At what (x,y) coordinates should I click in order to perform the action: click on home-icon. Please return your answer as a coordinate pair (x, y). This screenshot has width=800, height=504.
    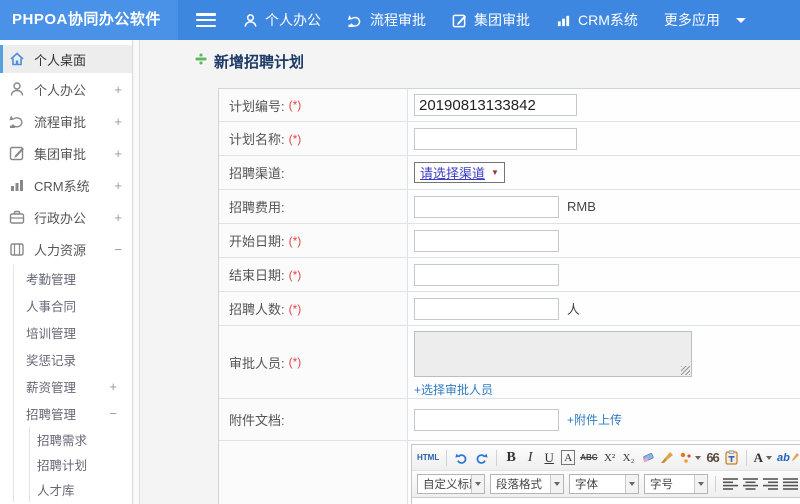
    Looking at the image, I should click on (17, 59).